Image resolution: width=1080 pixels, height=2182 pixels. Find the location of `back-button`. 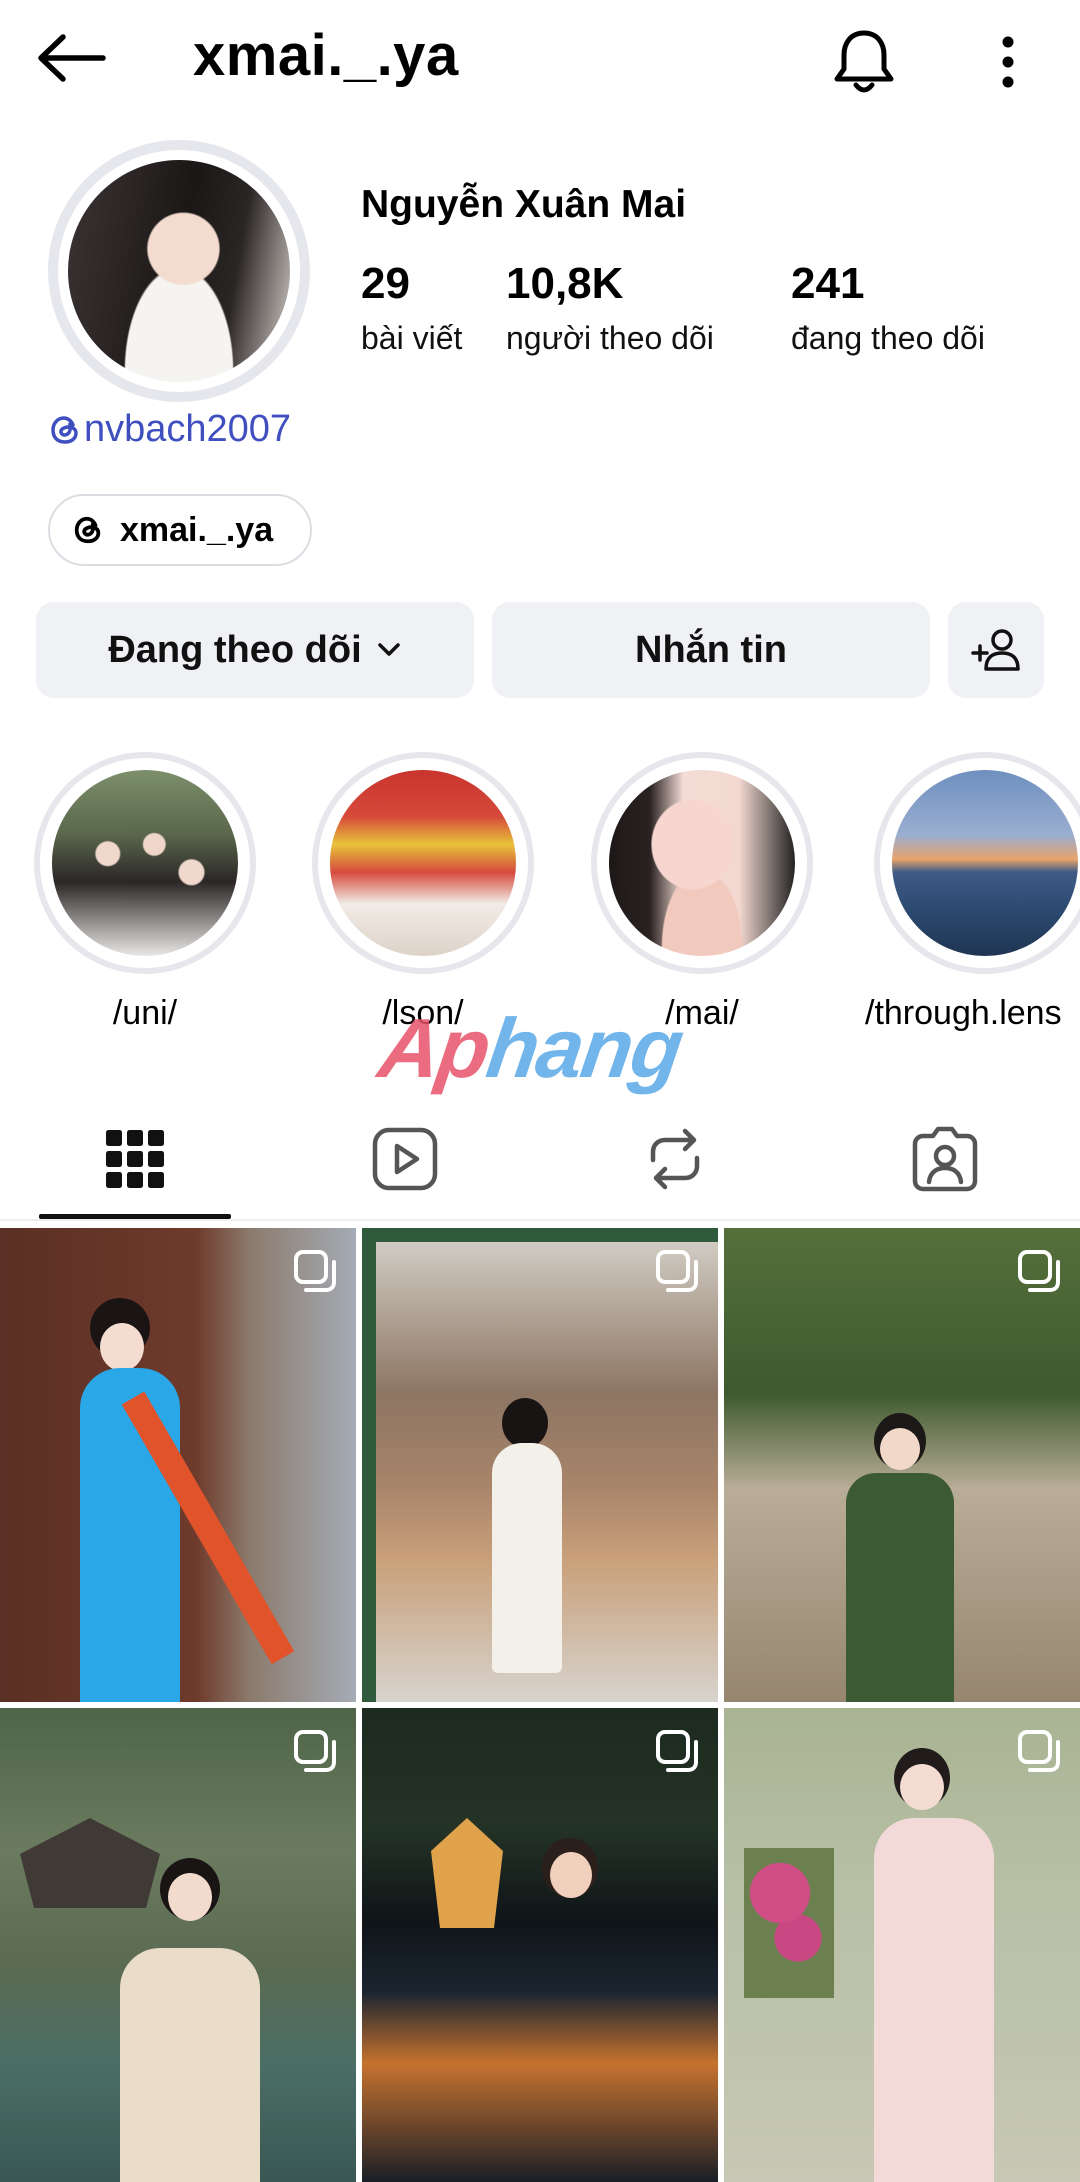

back-button is located at coordinates (72, 58).